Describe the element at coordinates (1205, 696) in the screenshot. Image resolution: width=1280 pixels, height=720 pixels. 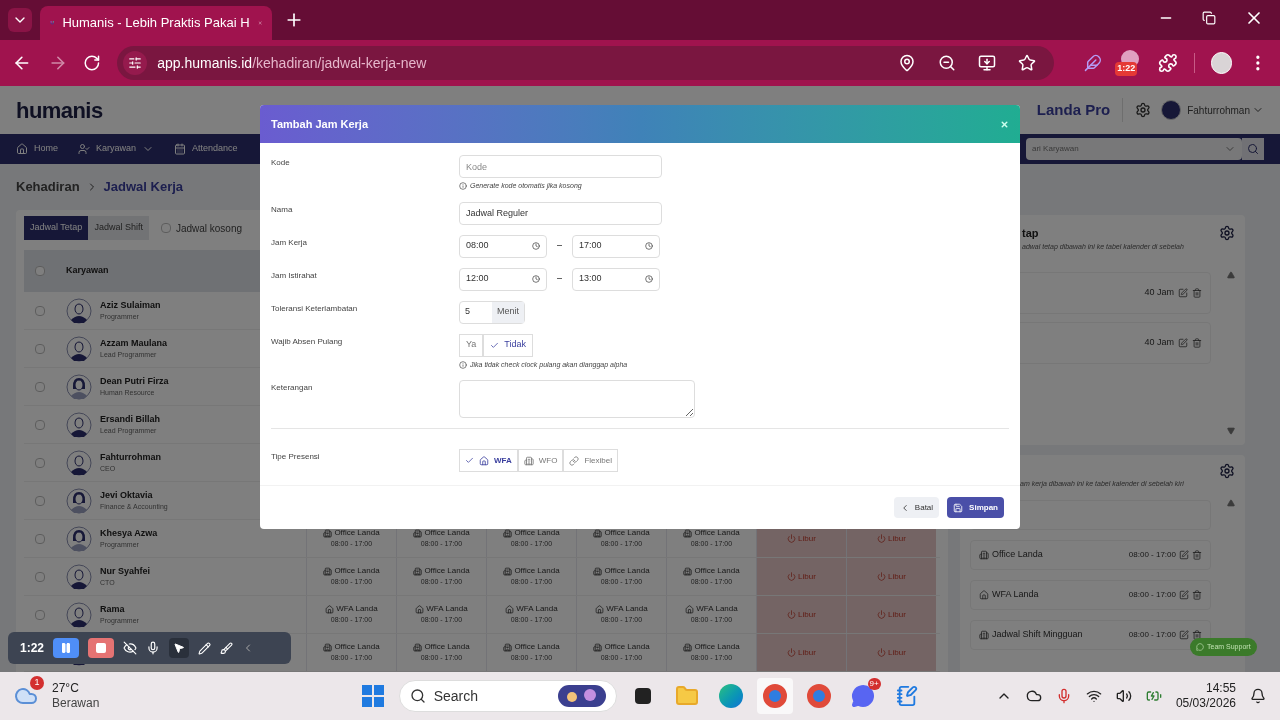
I see `clock: 14:55 05/03/2026` at that location.